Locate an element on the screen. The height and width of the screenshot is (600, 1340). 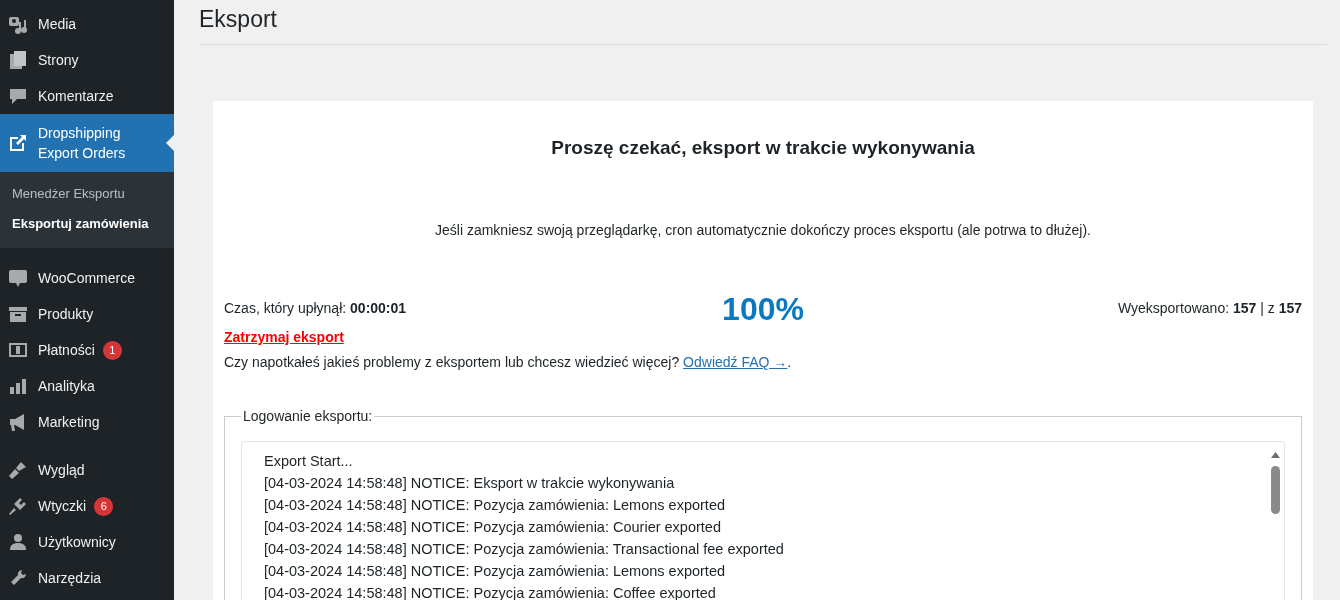
log-line: [04-03-2024 14:58:48] NOTICE: Eksport w trakcie wykonywania is located at coordinates (470, 483).